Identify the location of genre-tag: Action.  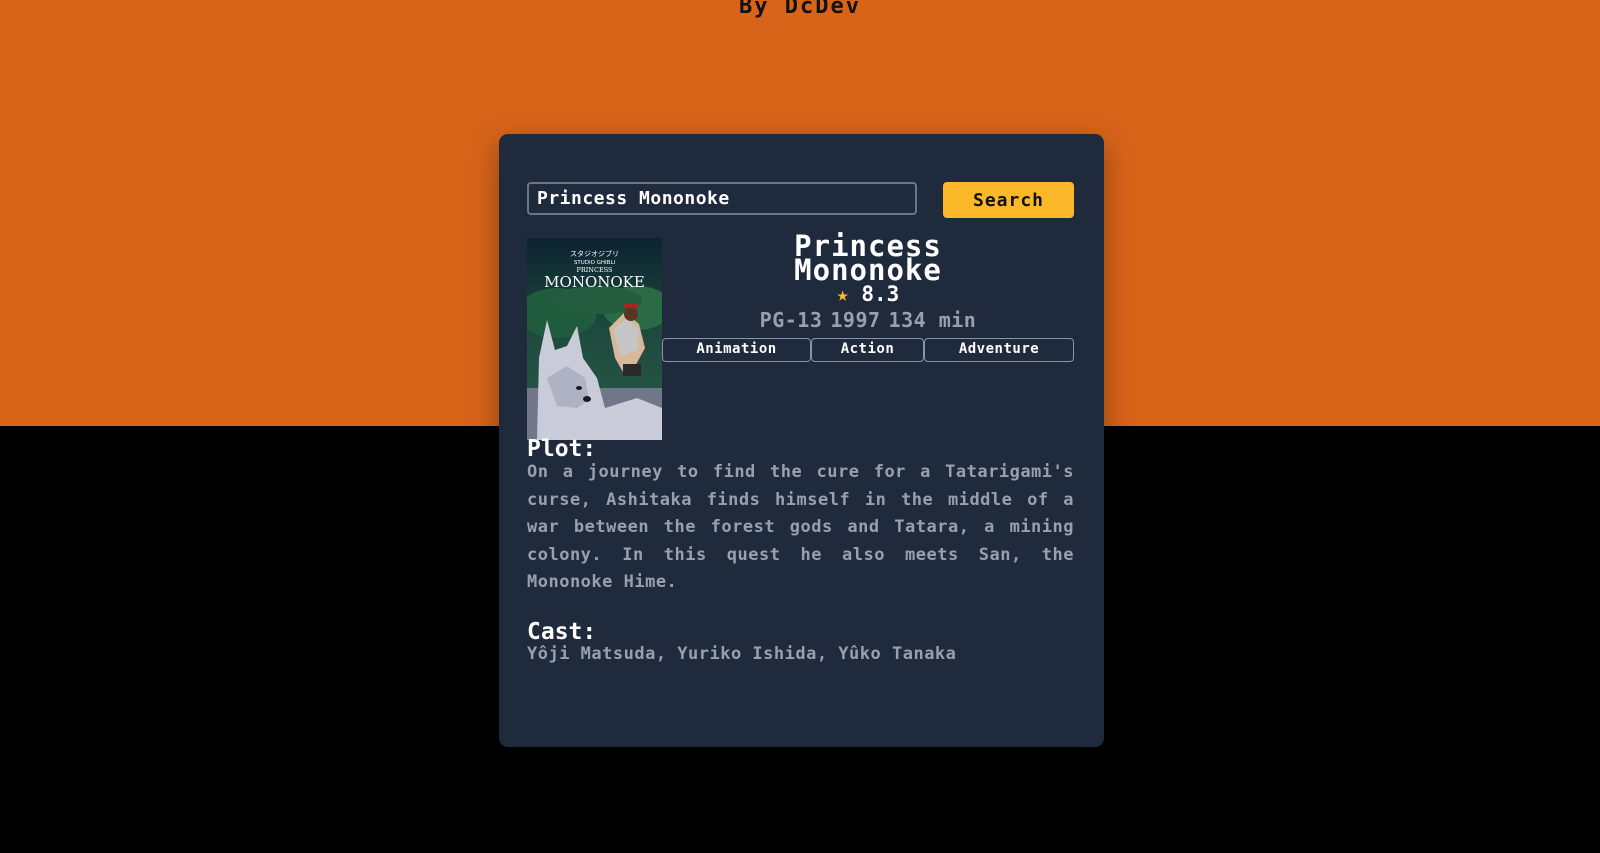
(867, 350).